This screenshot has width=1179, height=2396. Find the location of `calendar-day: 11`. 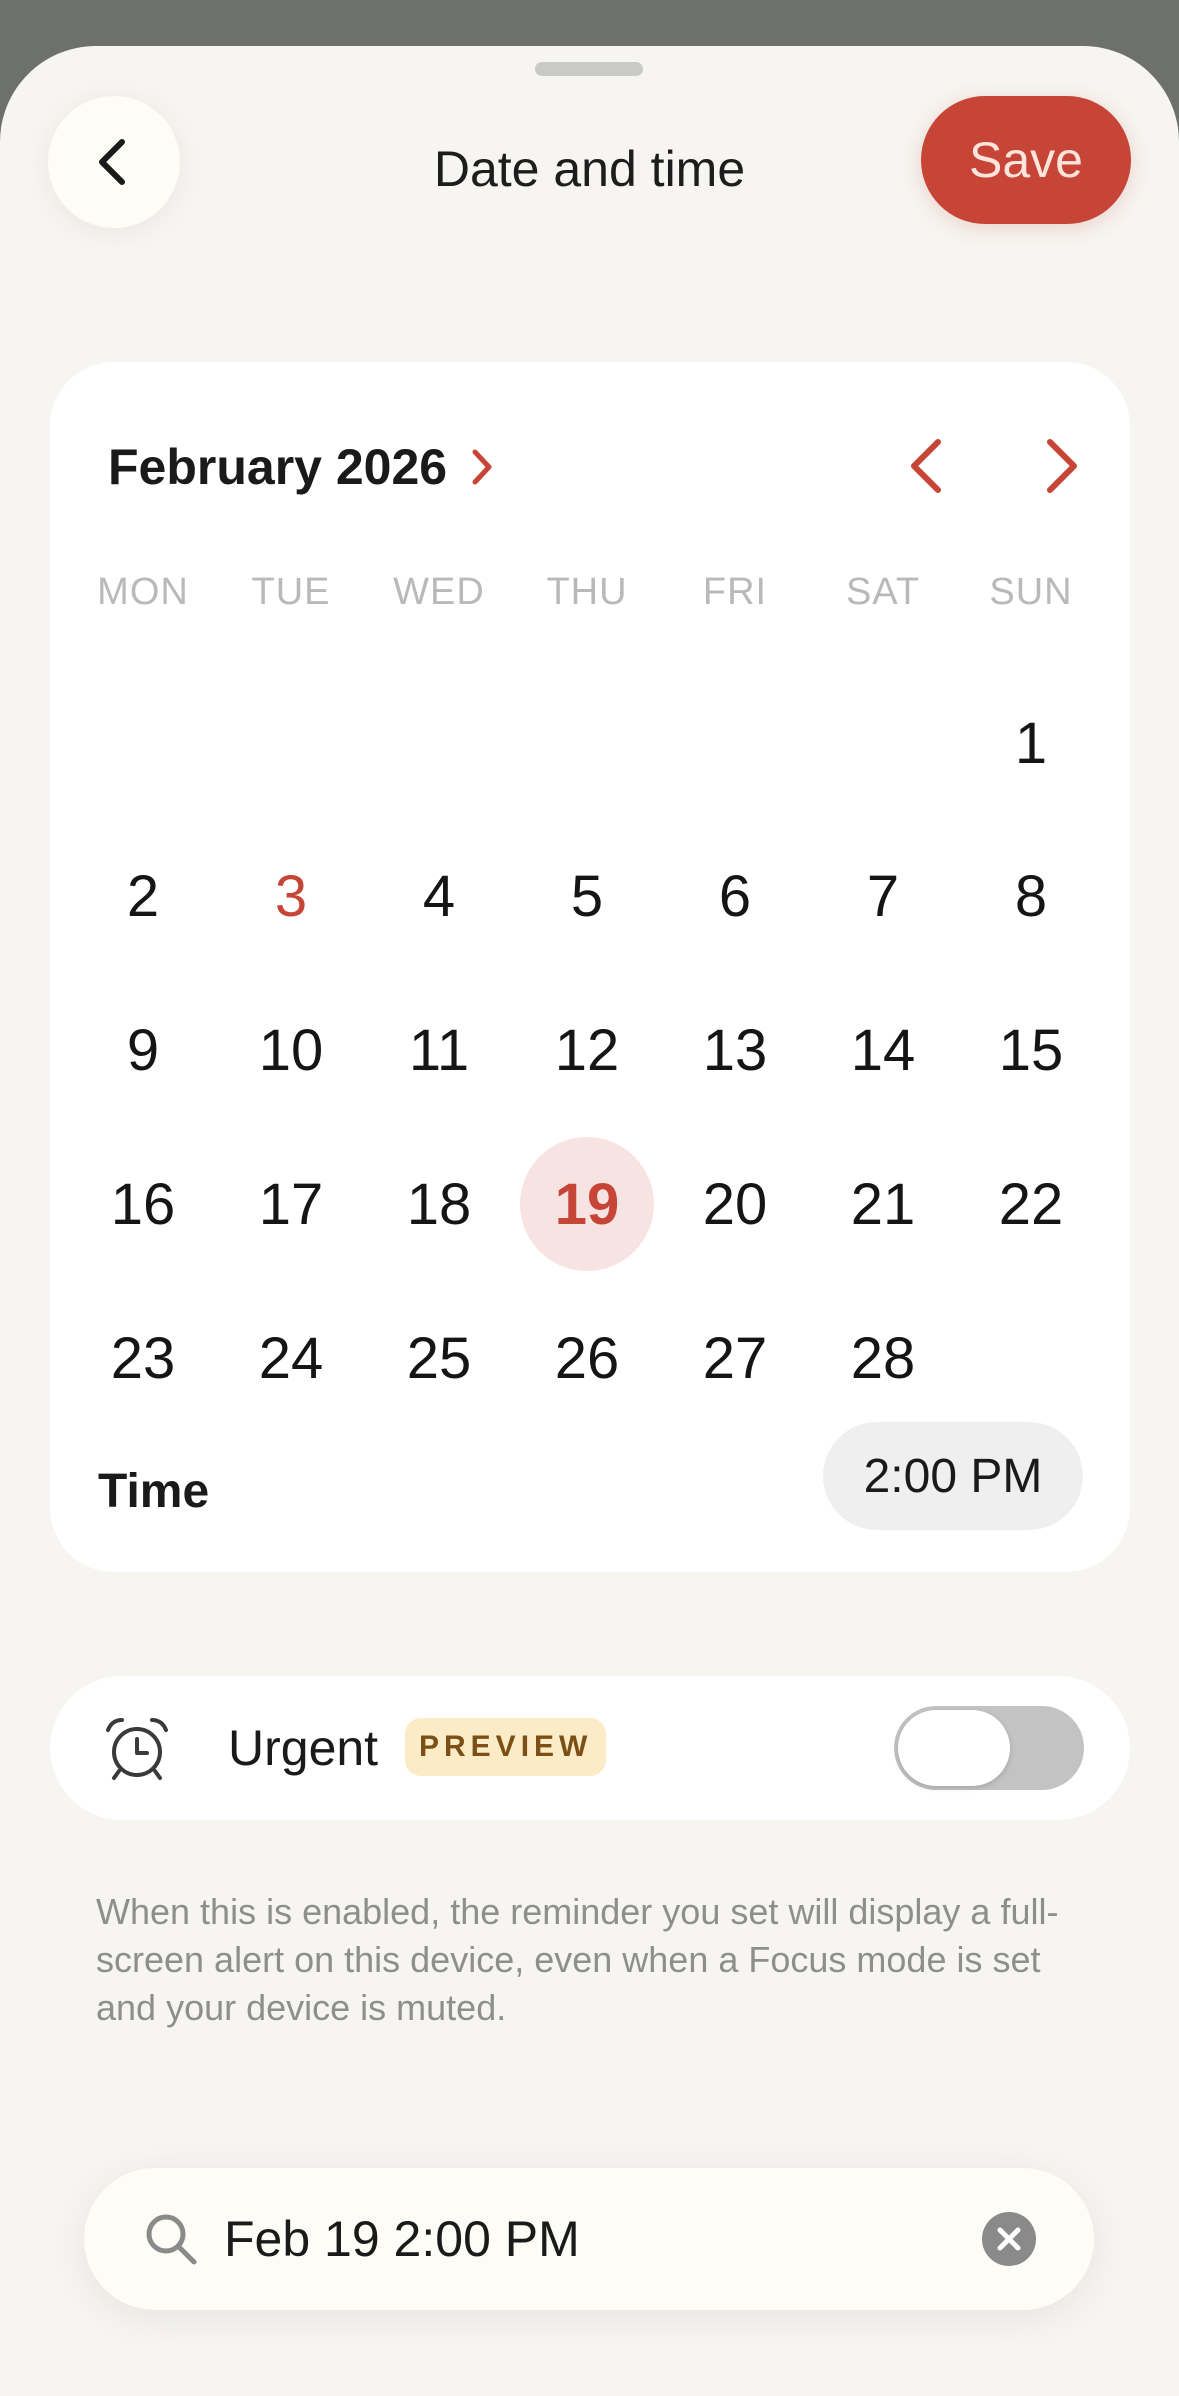

calendar-day: 11 is located at coordinates (439, 1050).